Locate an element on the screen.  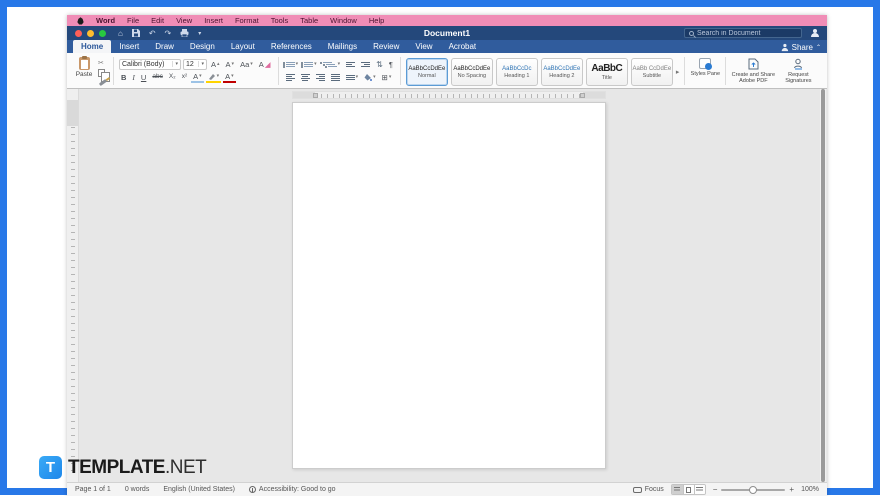
search-input is located at coordinates (747, 33).